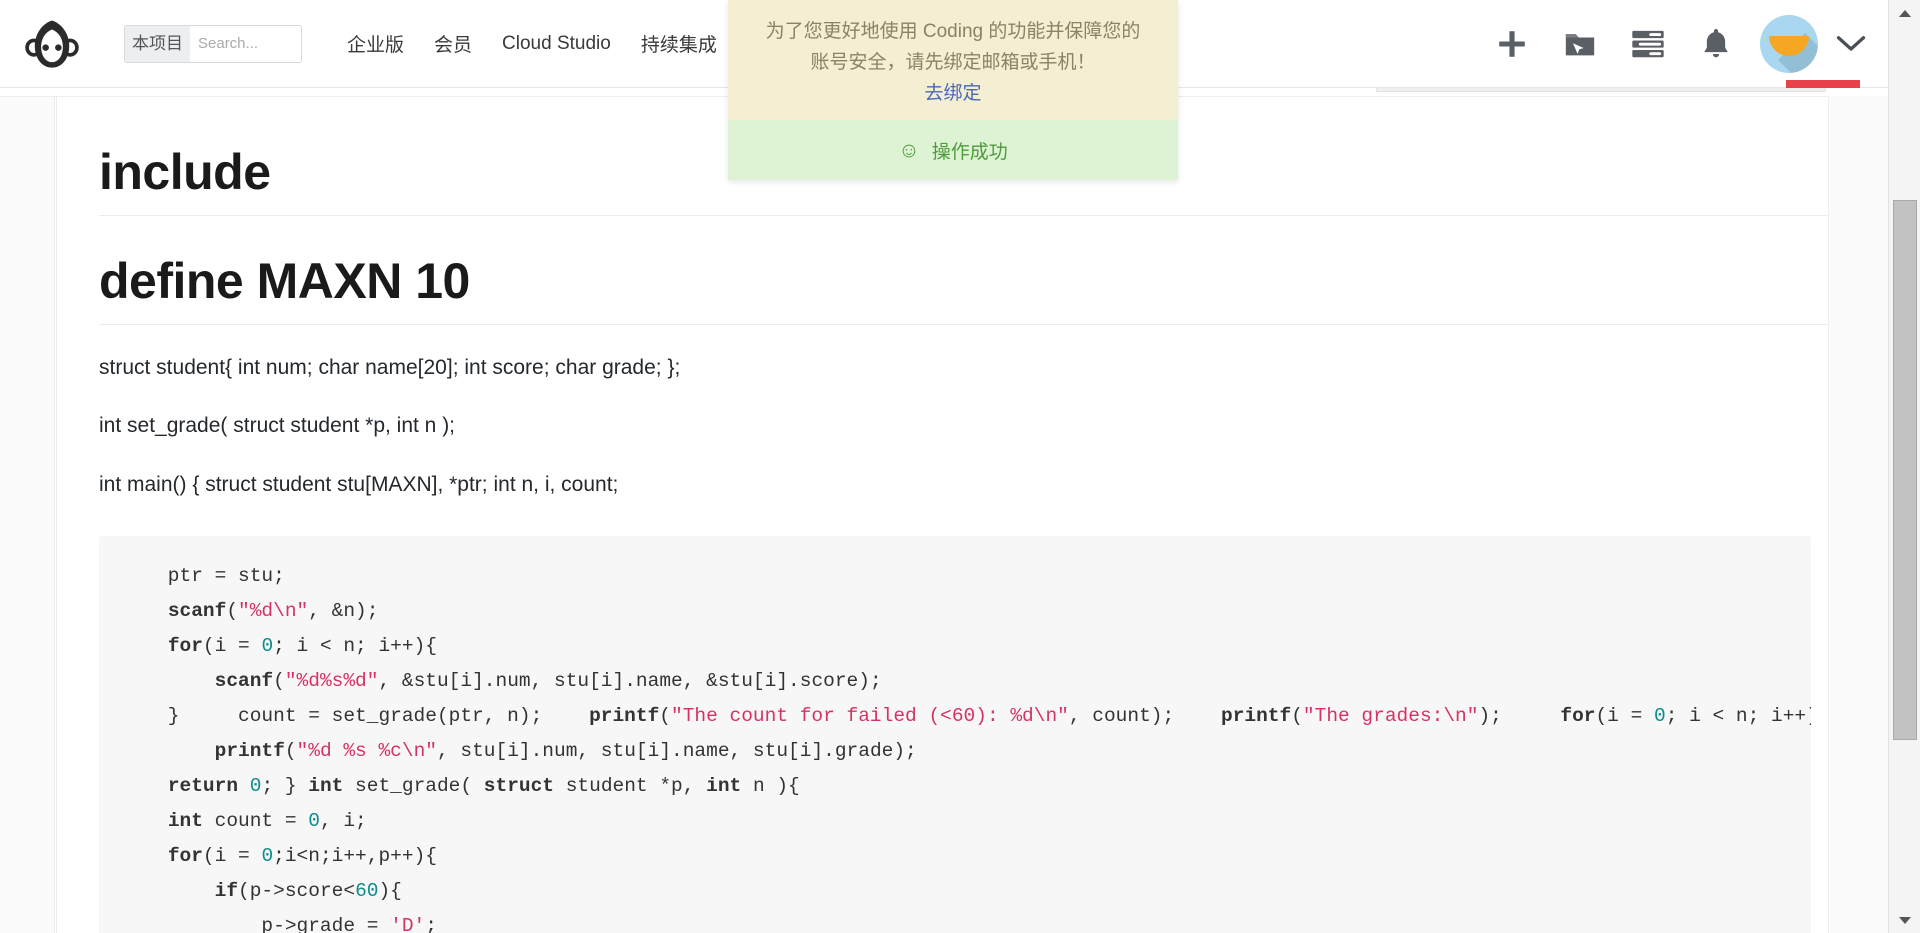 This screenshot has width=1920, height=933. Describe the element at coordinates (1858, 514) in the screenshot. I see `right-gutter` at that location.